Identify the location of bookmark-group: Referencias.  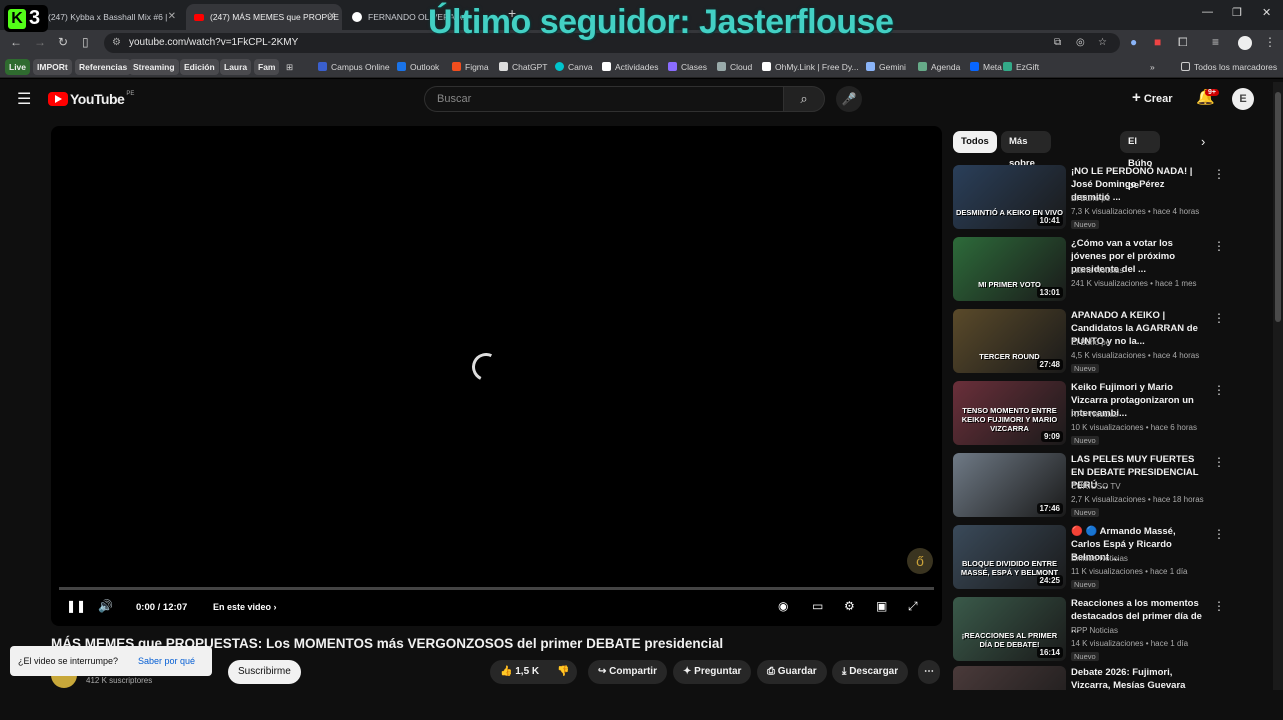
(103, 67).